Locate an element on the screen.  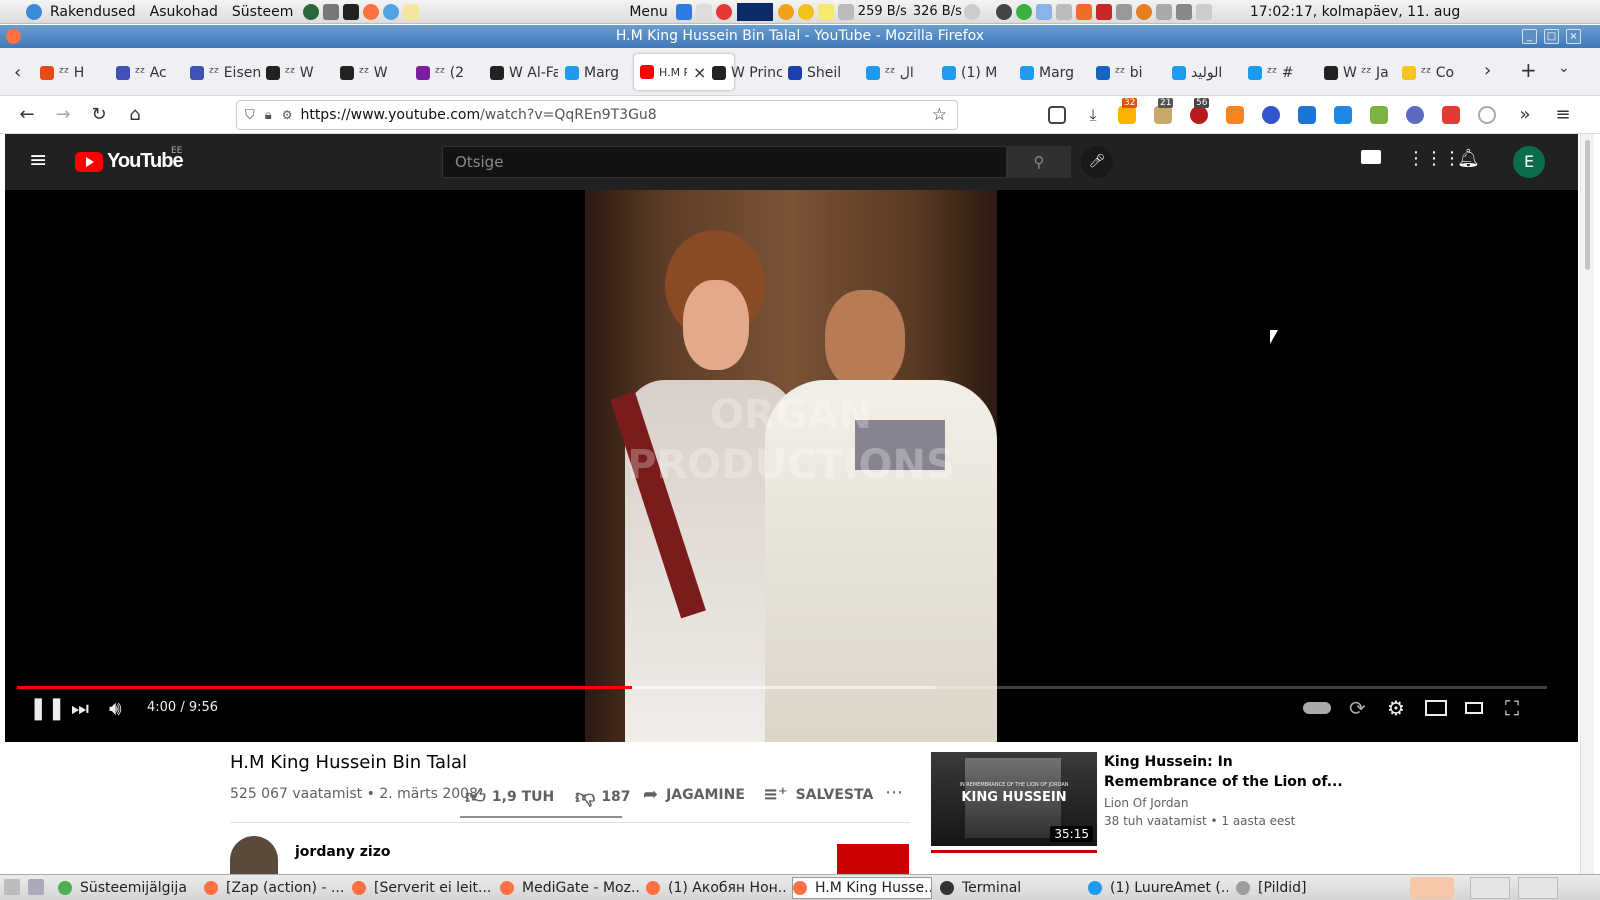
weather-icon is located at coordinates (785, 11).